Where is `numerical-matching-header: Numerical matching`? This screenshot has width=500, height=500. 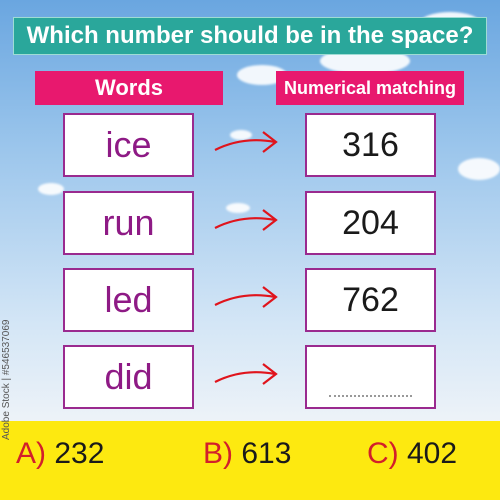 numerical-matching-header: Numerical matching is located at coordinates (370, 88).